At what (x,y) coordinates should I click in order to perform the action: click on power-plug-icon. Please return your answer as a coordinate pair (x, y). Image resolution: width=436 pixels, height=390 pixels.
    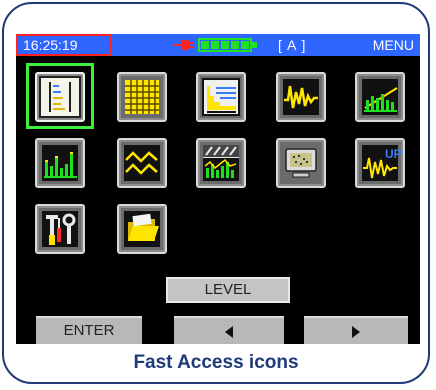
    Looking at the image, I should click on (184, 45).